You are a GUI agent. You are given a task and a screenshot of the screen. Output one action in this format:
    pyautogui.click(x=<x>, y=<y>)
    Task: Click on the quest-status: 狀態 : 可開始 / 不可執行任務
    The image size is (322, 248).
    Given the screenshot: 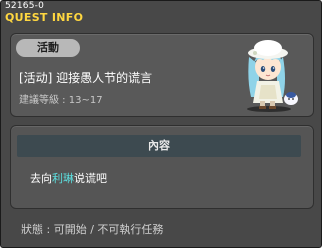 What is the action you would take?
    pyautogui.click(x=92, y=229)
    